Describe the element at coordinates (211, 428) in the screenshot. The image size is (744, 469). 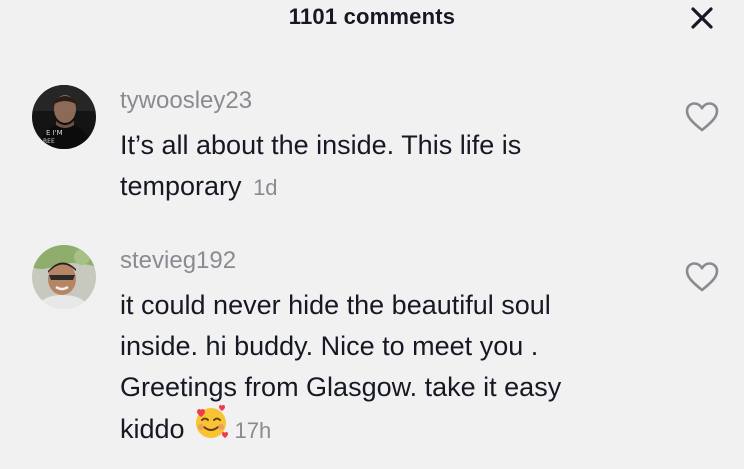
I see `smiling-face-with-hearts-emoji` at that location.